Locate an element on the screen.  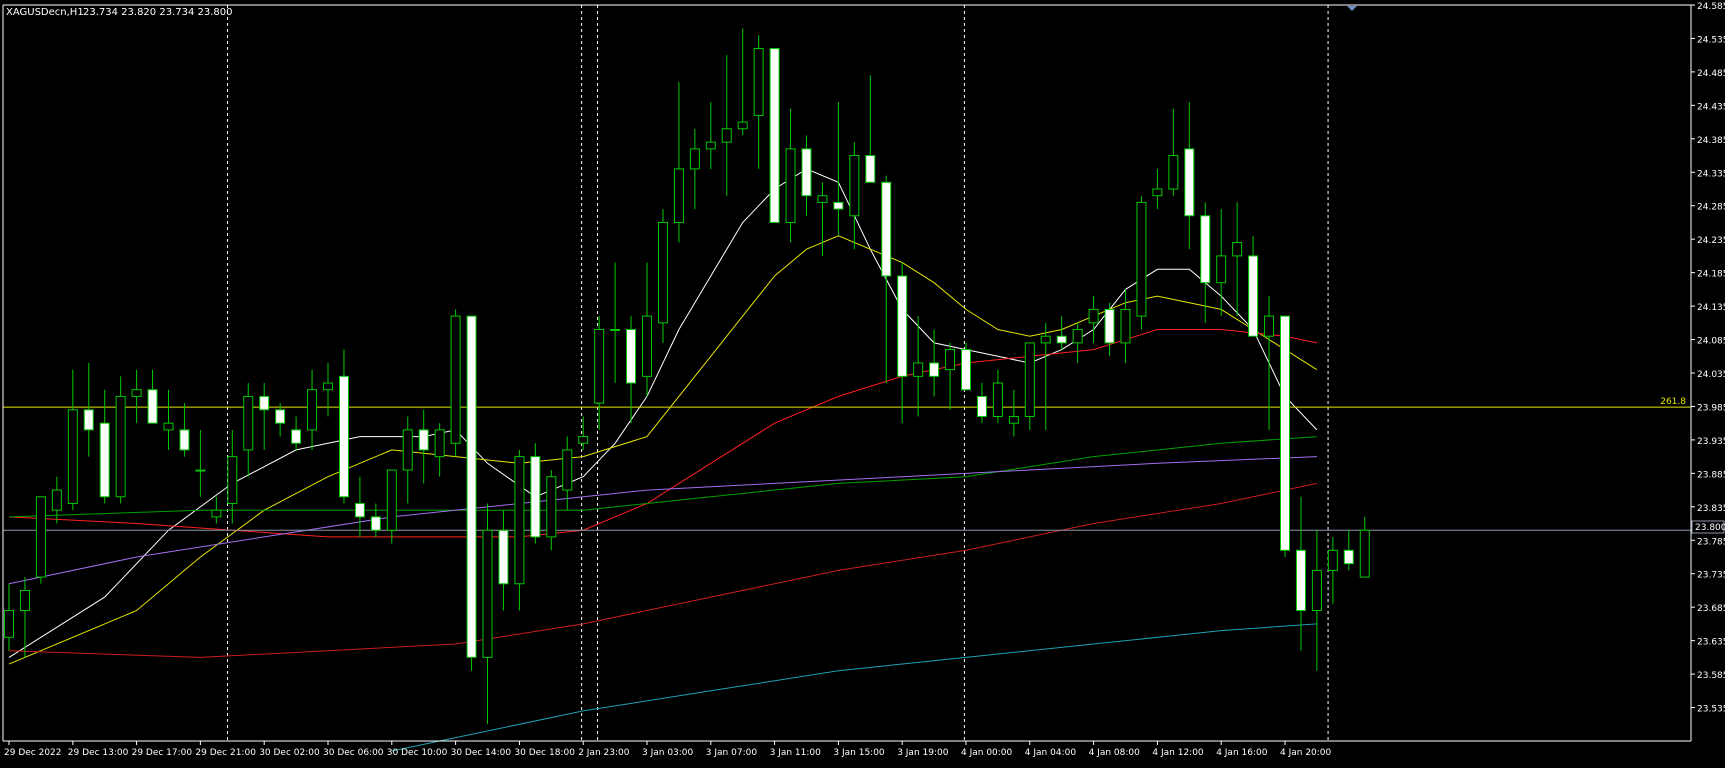
price-tick-label: 23.685 is located at coordinates (1711, 609).